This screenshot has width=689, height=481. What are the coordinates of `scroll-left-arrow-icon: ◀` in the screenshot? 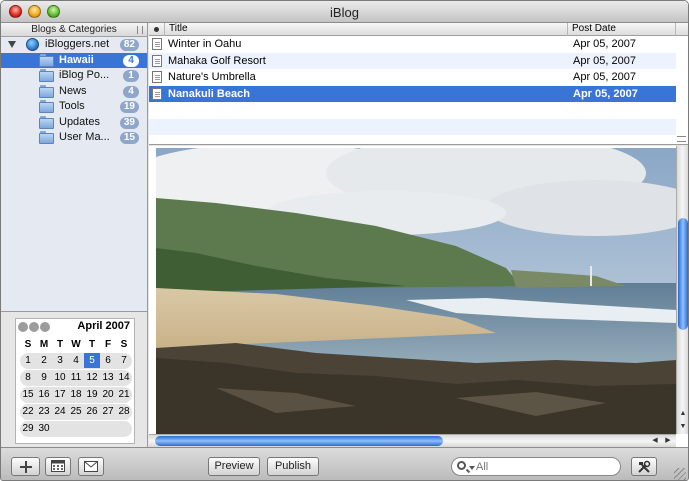 It's located at (655, 441).